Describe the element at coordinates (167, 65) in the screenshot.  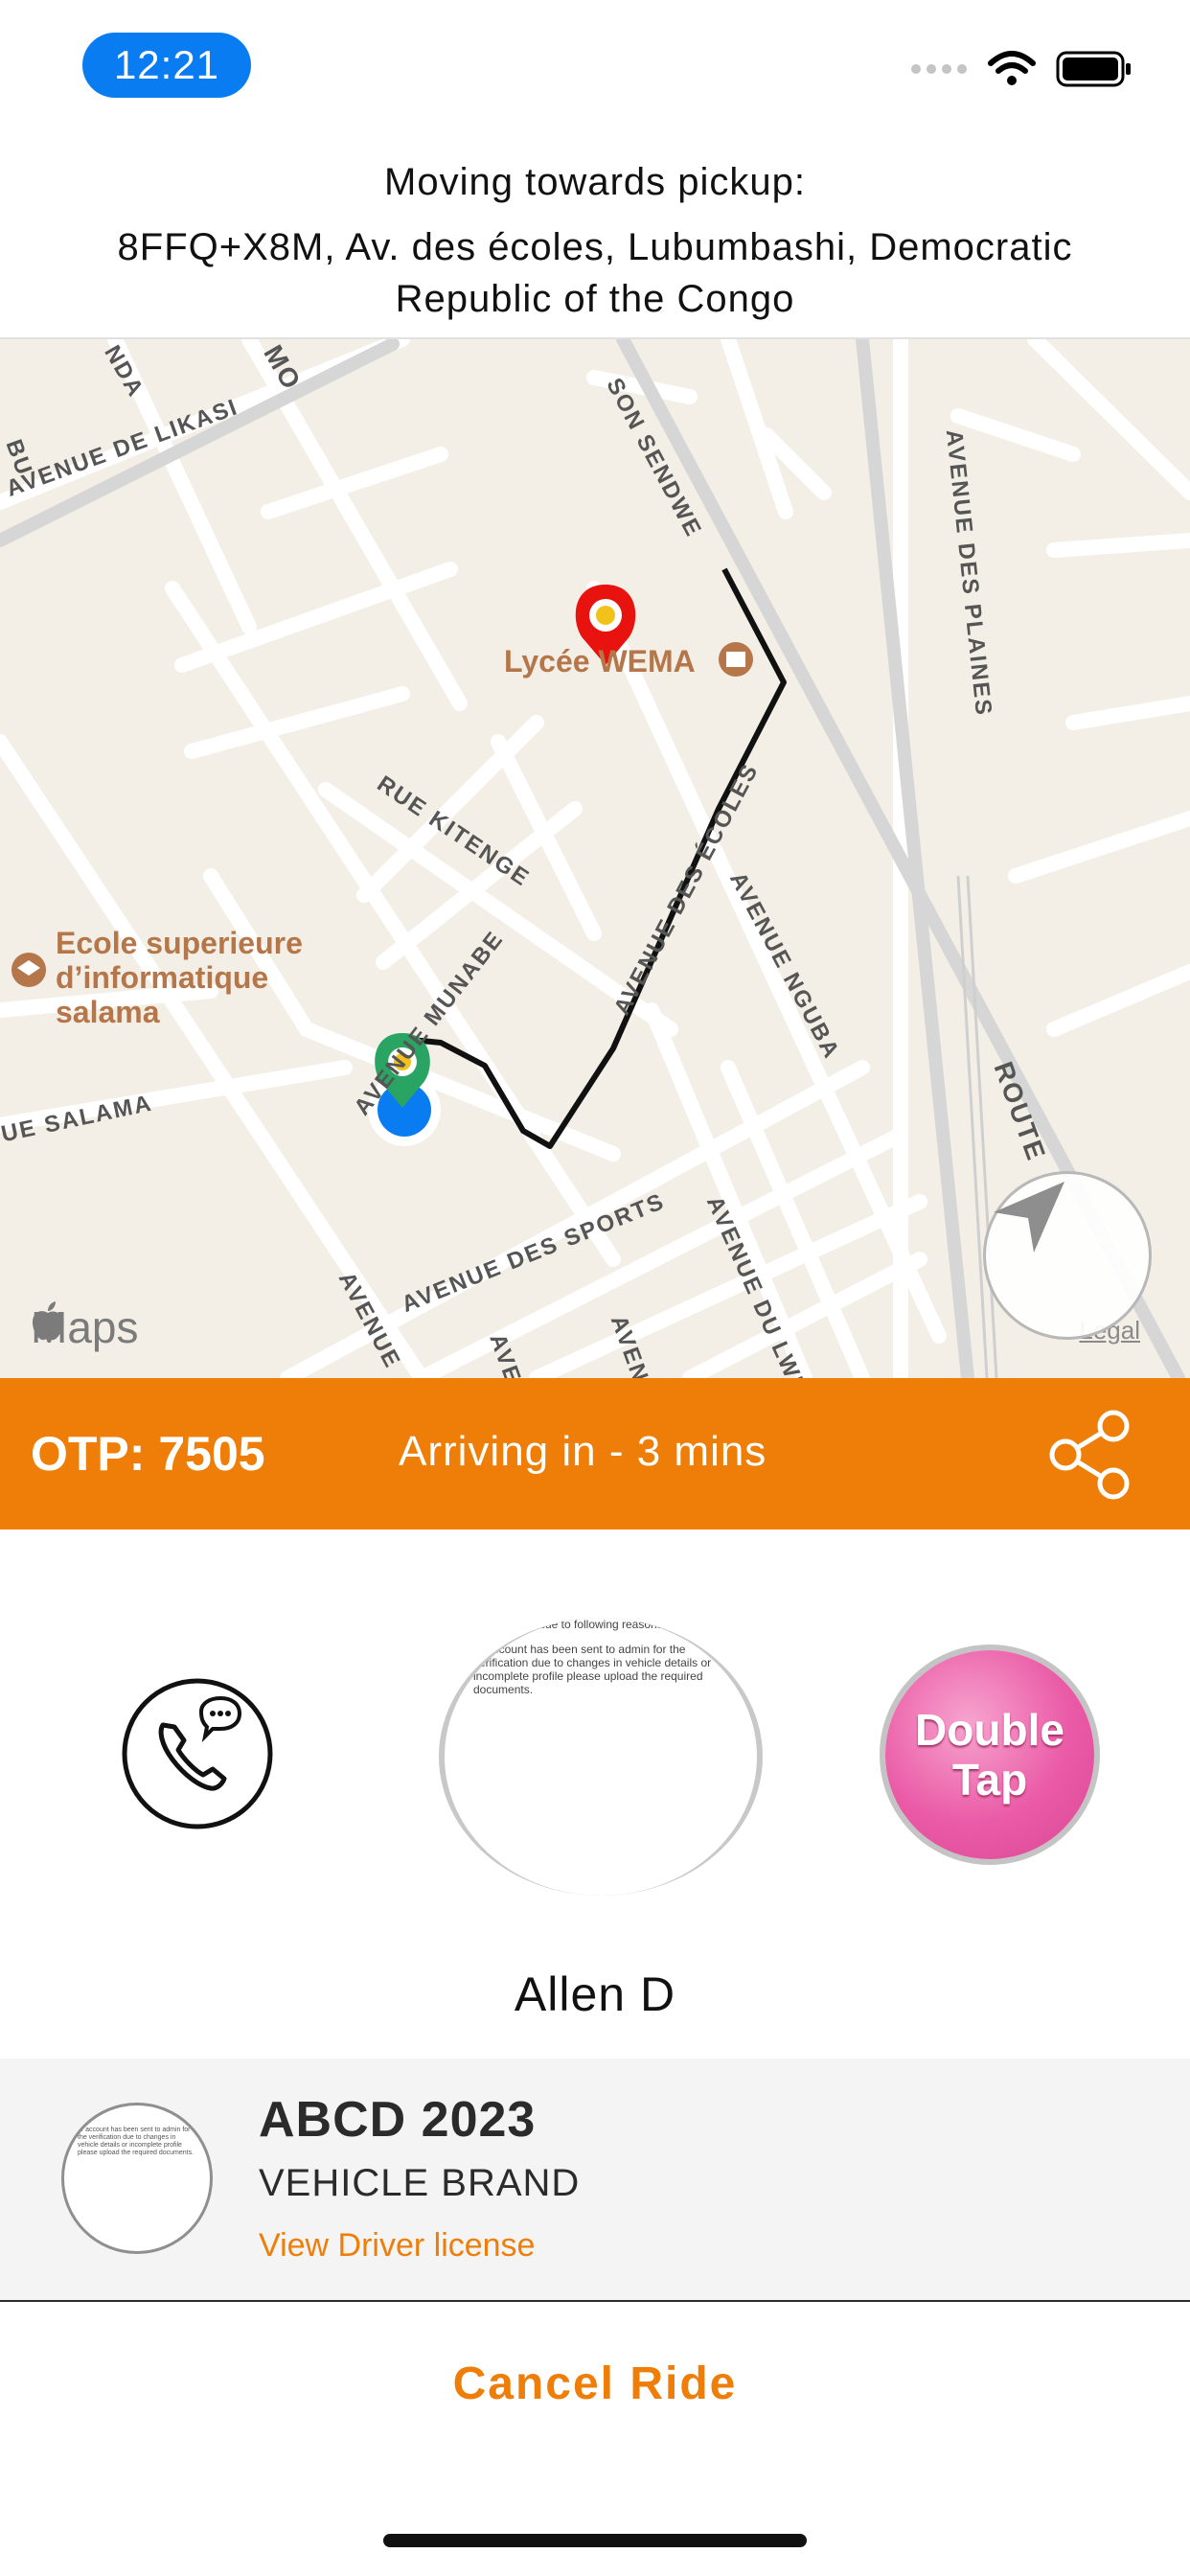
I see `status-time: 12:21` at that location.